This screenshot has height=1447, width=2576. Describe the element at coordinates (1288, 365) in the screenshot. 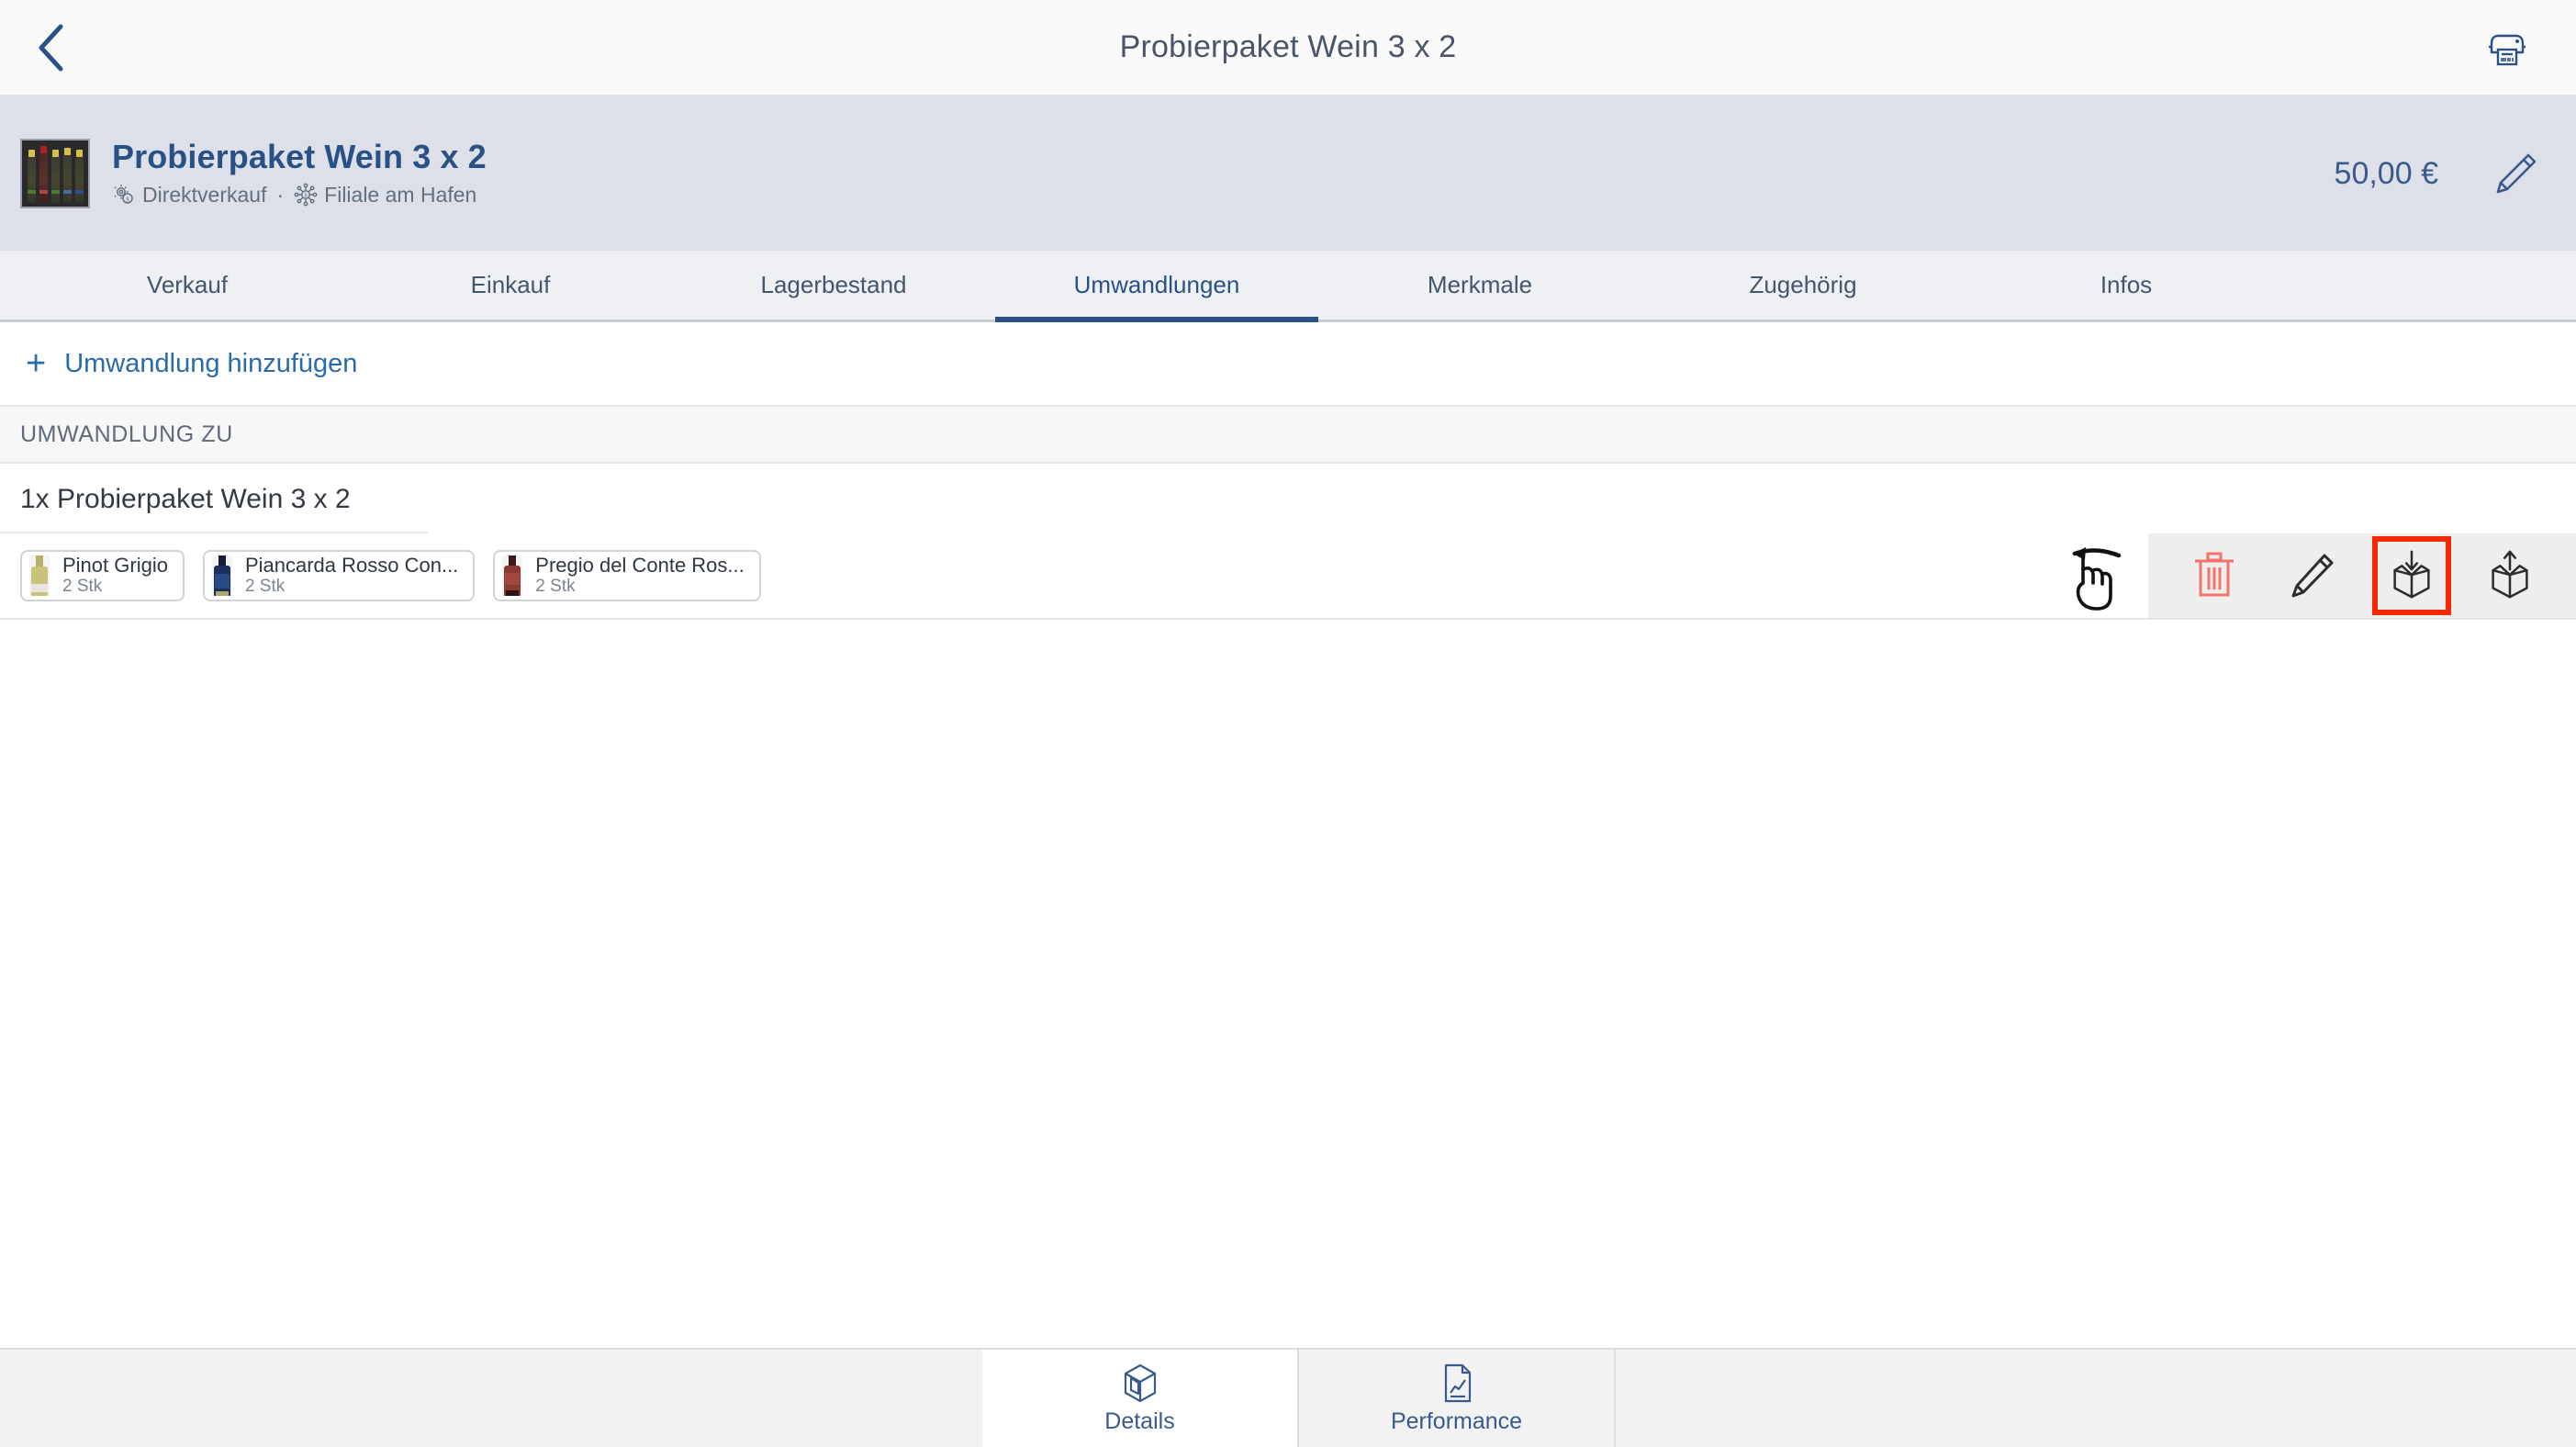

I see `add-conversion-button: + Umwandlung hinzufügen` at that location.